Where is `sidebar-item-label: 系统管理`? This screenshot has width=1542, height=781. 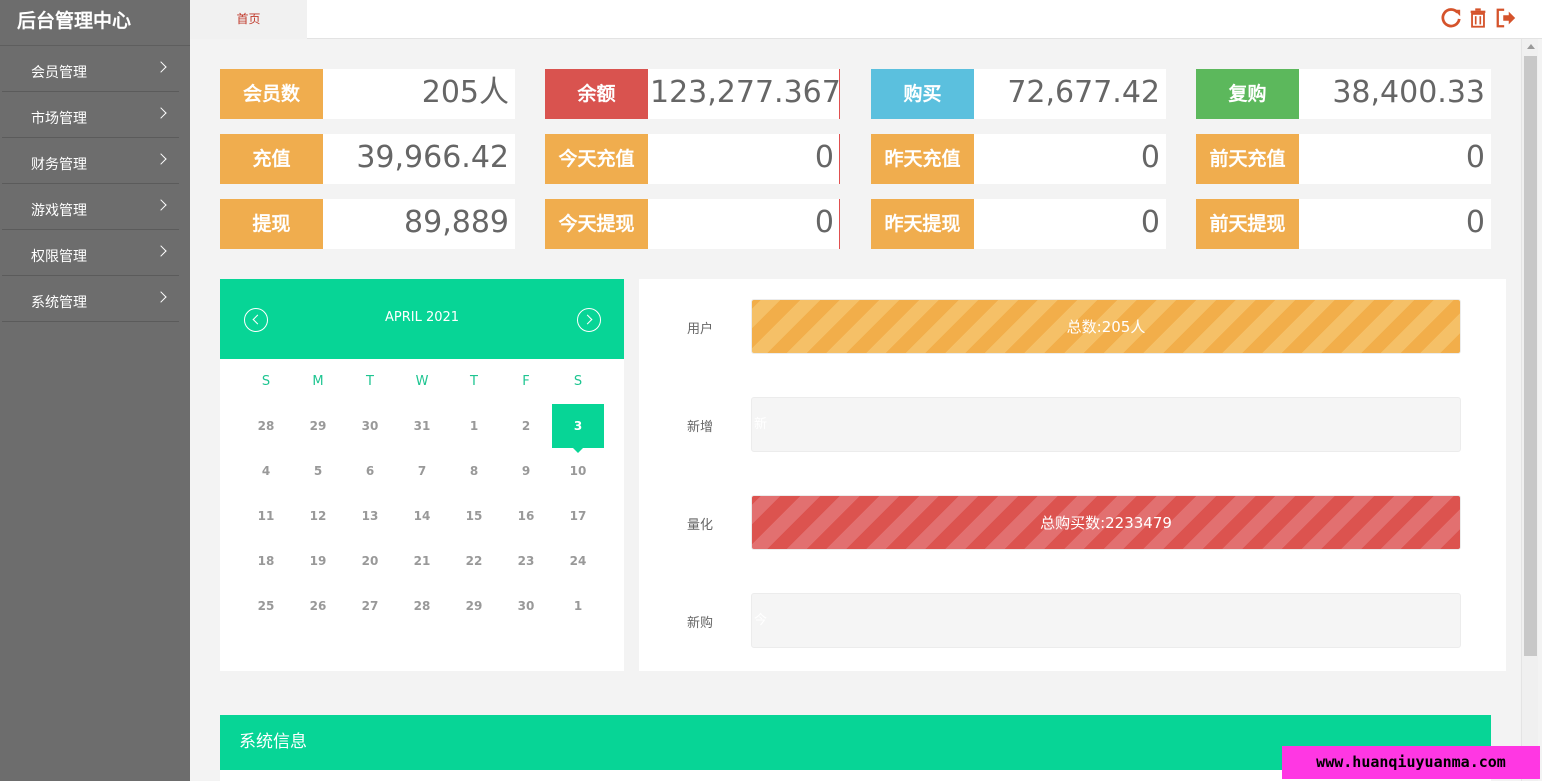 sidebar-item-label: 系统管理 is located at coordinates (59, 303).